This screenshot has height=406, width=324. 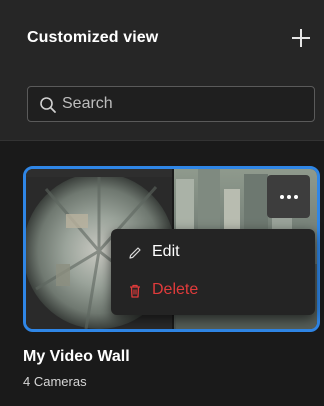 What do you see at coordinates (166, 251) in the screenshot?
I see `edit-label: Edit` at bounding box center [166, 251].